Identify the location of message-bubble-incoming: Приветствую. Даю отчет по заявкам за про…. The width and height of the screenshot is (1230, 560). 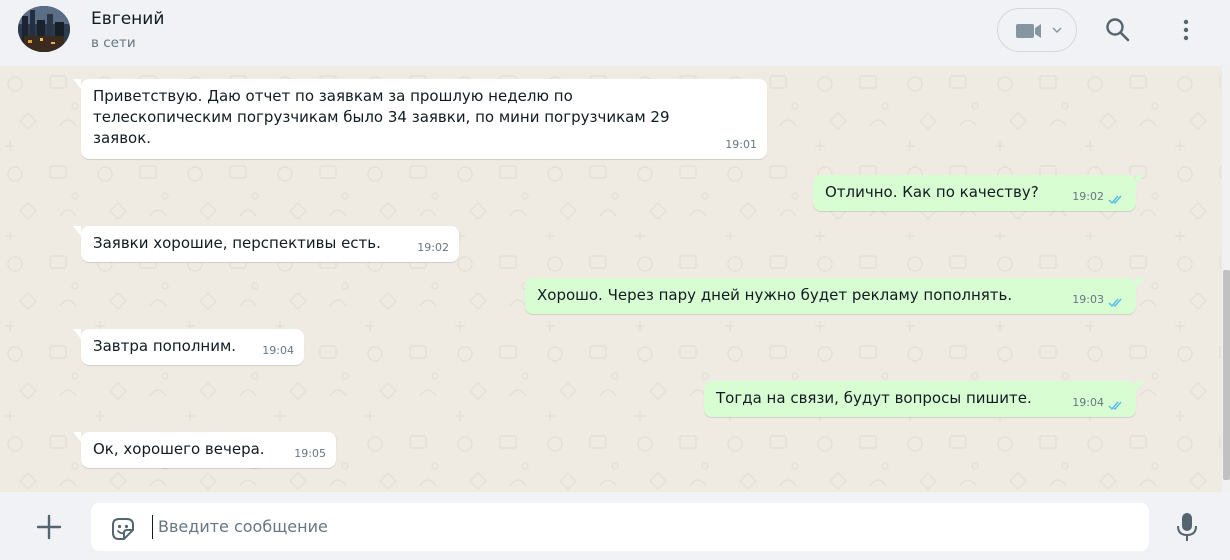
(420, 119).